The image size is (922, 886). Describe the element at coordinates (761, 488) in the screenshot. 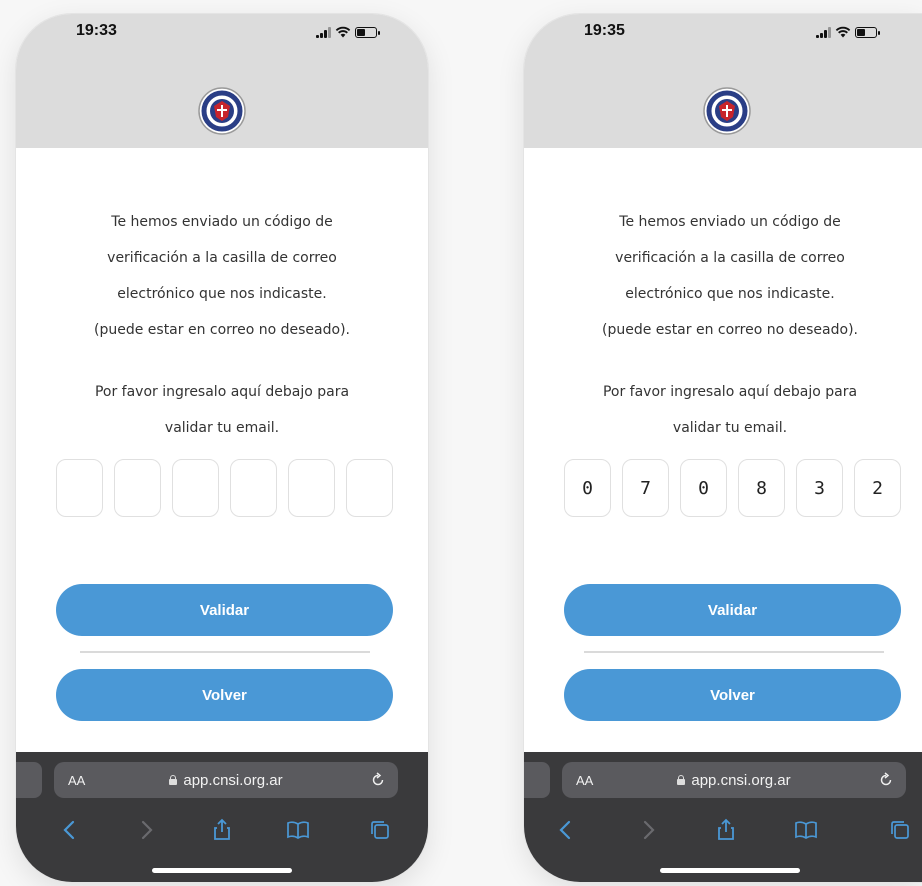

I see `code-digit-box: 8` at that location.